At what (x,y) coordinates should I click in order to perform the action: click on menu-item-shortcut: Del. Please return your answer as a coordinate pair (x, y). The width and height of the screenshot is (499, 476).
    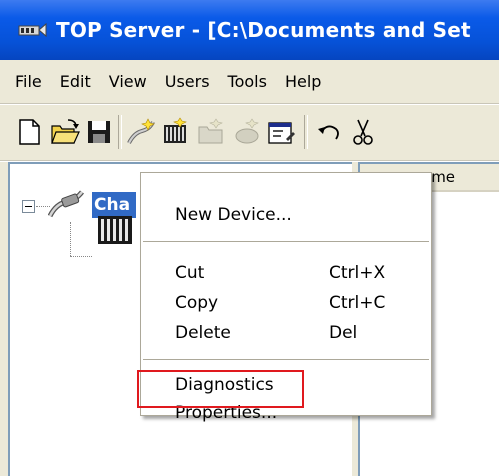
    Looking at the image, I should click on (343, 333).